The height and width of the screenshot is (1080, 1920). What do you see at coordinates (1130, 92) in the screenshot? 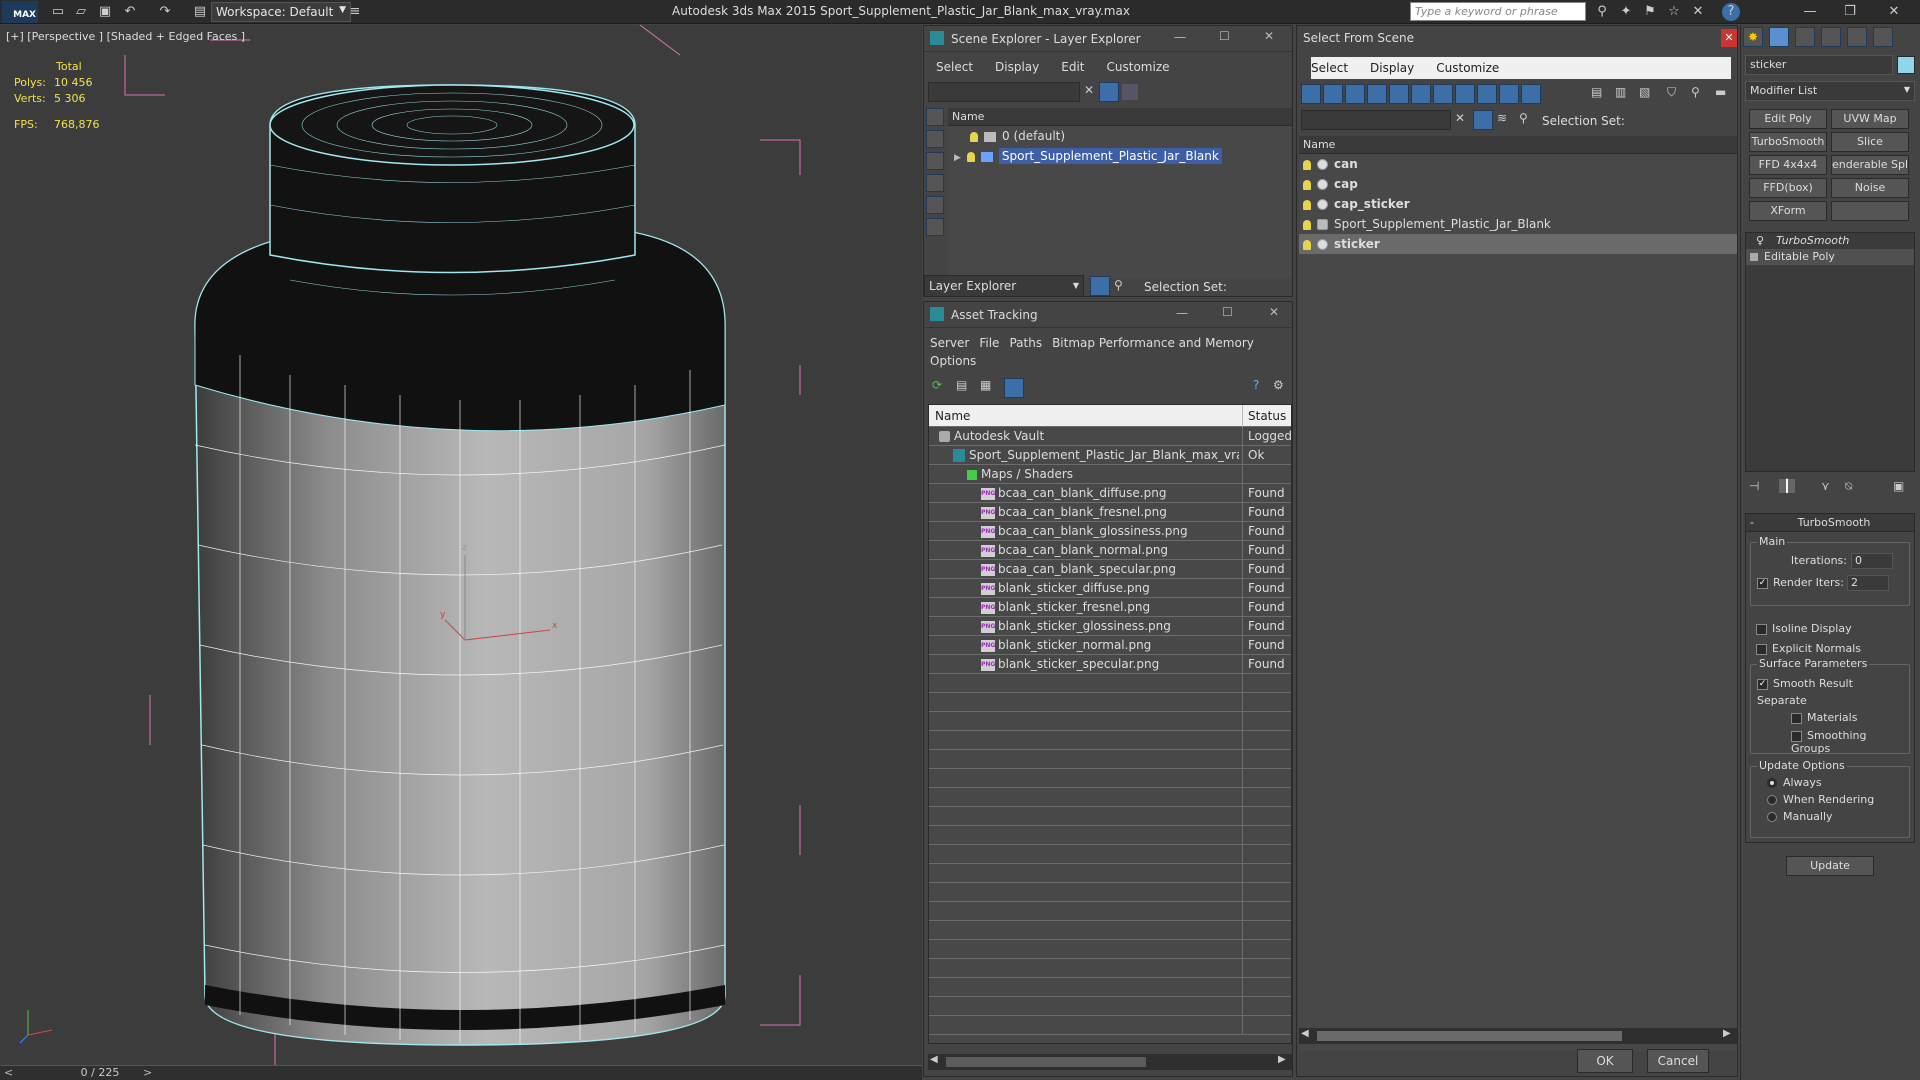
I see `layers-icon` at bounding box center [1130, 92].